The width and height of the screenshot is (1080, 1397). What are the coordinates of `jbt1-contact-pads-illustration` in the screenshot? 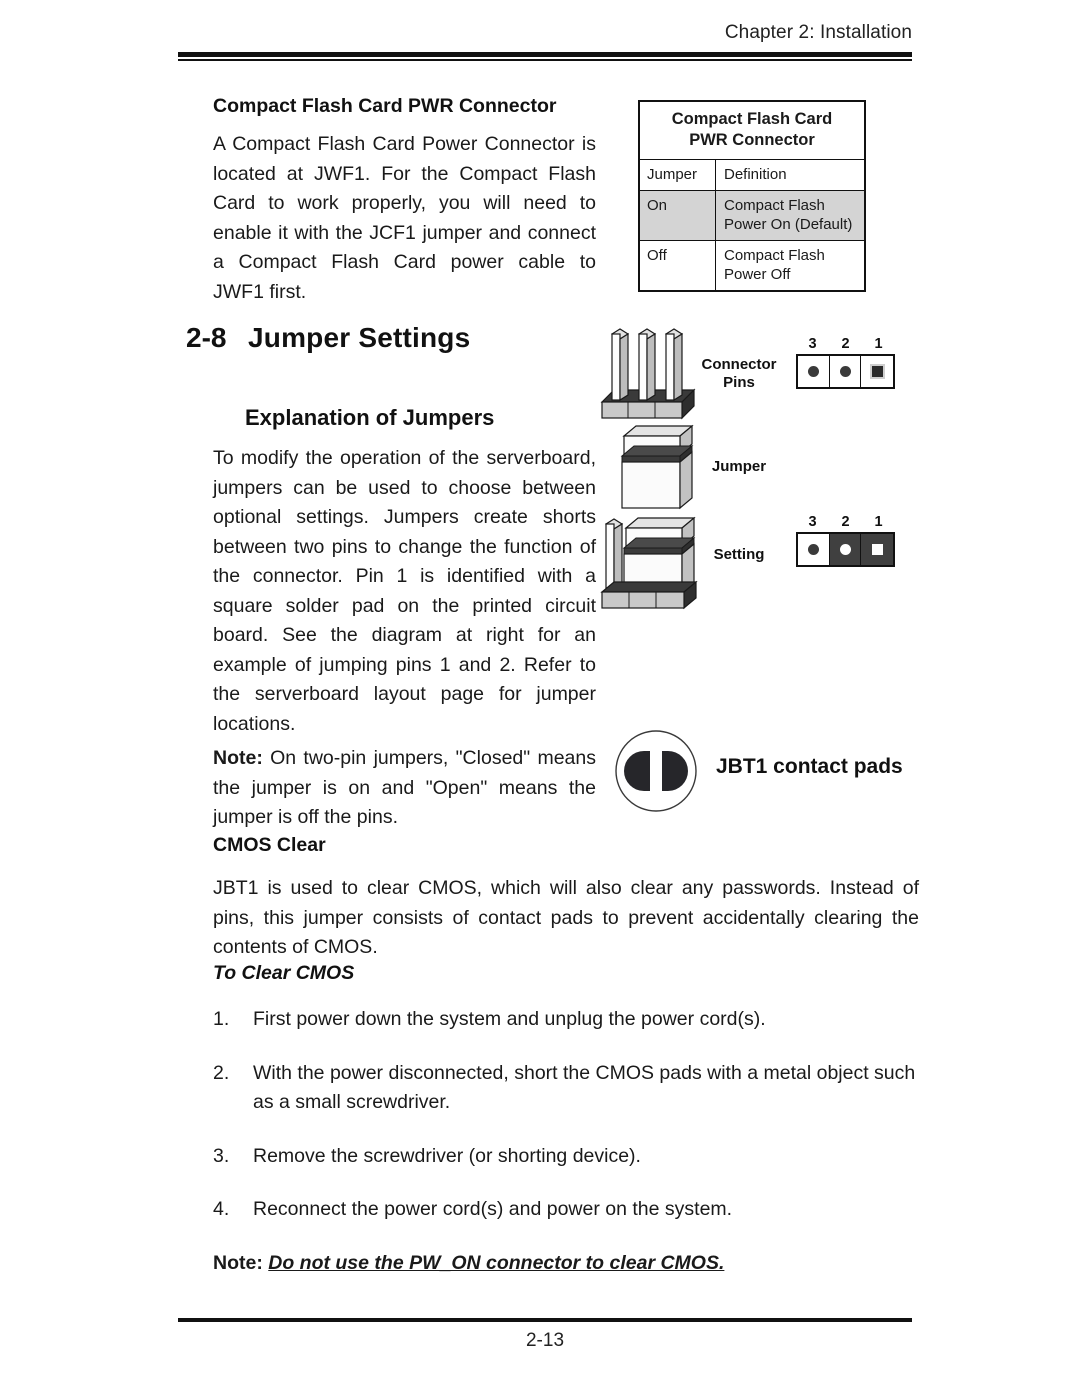 It's located at (656, 771).